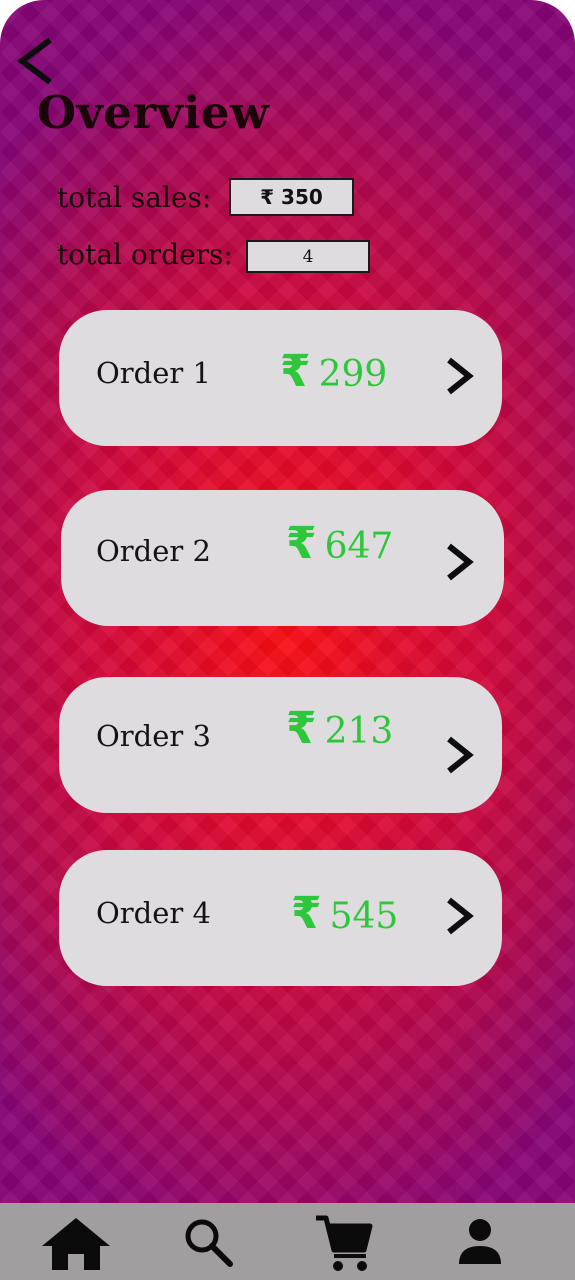 The height and width of the screenshot is (1280, 575). What do you see at coordinates (353, 374) in the screenshot?
I see `order-amount-value: 299` at bounding box center [353, 374].